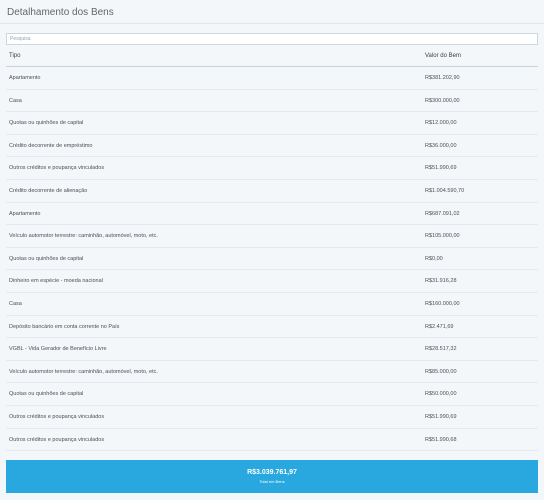 This screenshot has width=544, height=500. Describe the element at coordinates (272, 123) in the screenshot. I see `table-row: Quotas ou quinhões de capital R$12.000,00` at that location.